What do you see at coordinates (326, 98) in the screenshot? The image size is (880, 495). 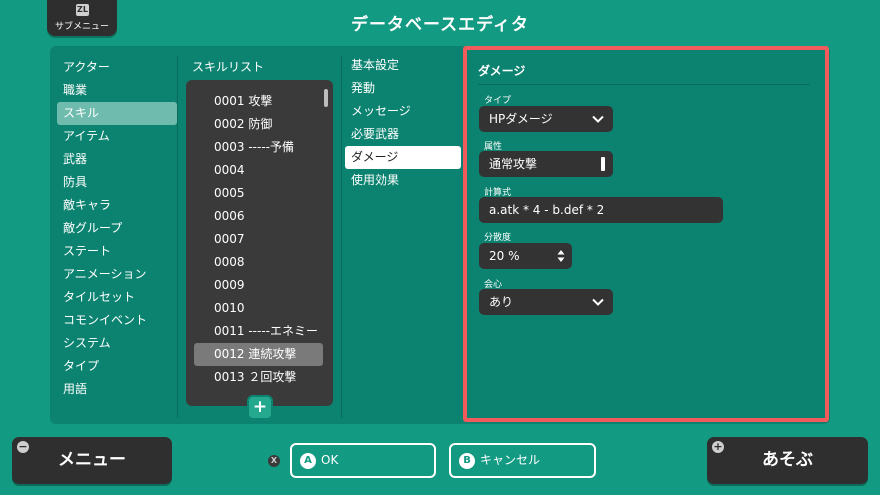 I see `skill-list-scrollbar` at bounding box center [326, 98].